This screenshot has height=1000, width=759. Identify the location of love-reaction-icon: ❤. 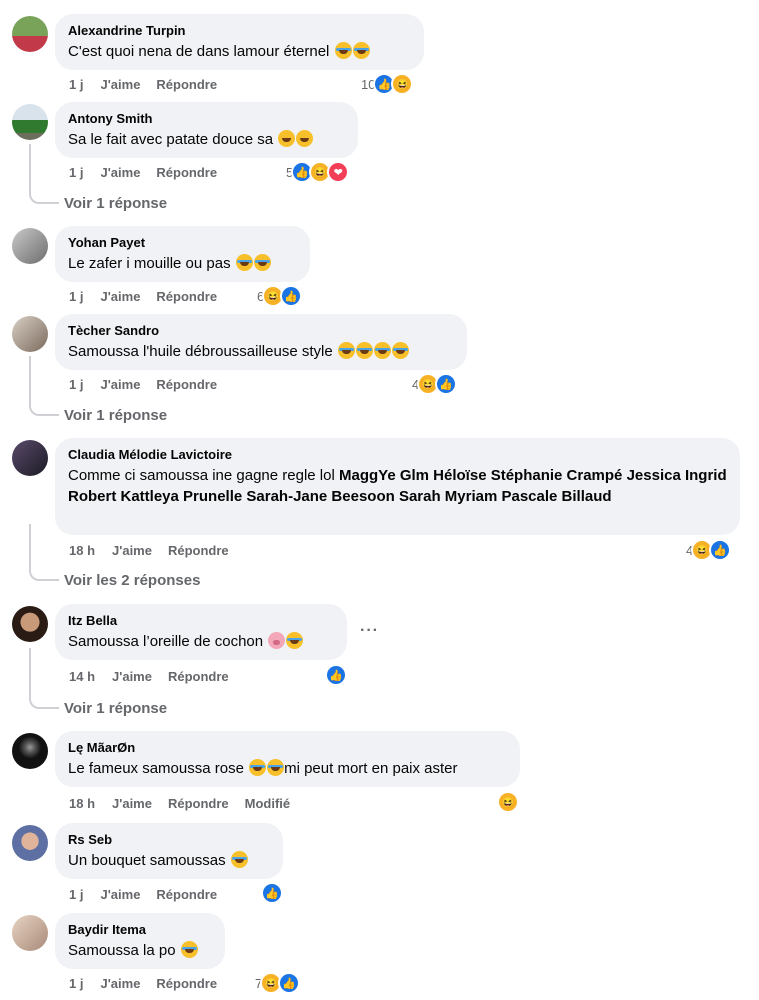
(338, 172).